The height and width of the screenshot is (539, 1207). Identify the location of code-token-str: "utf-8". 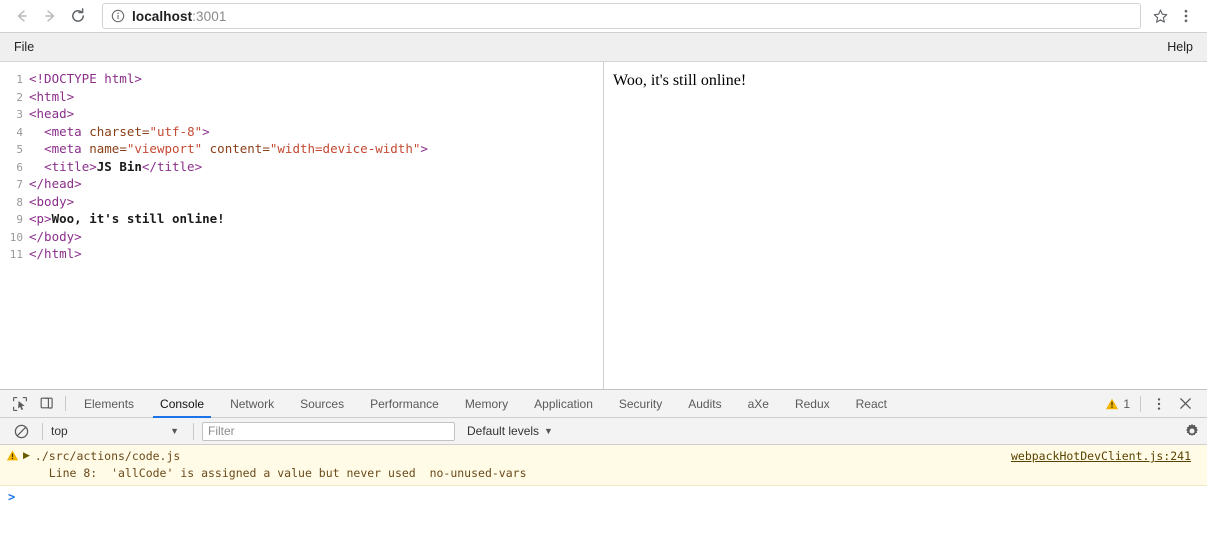
(176, 131).